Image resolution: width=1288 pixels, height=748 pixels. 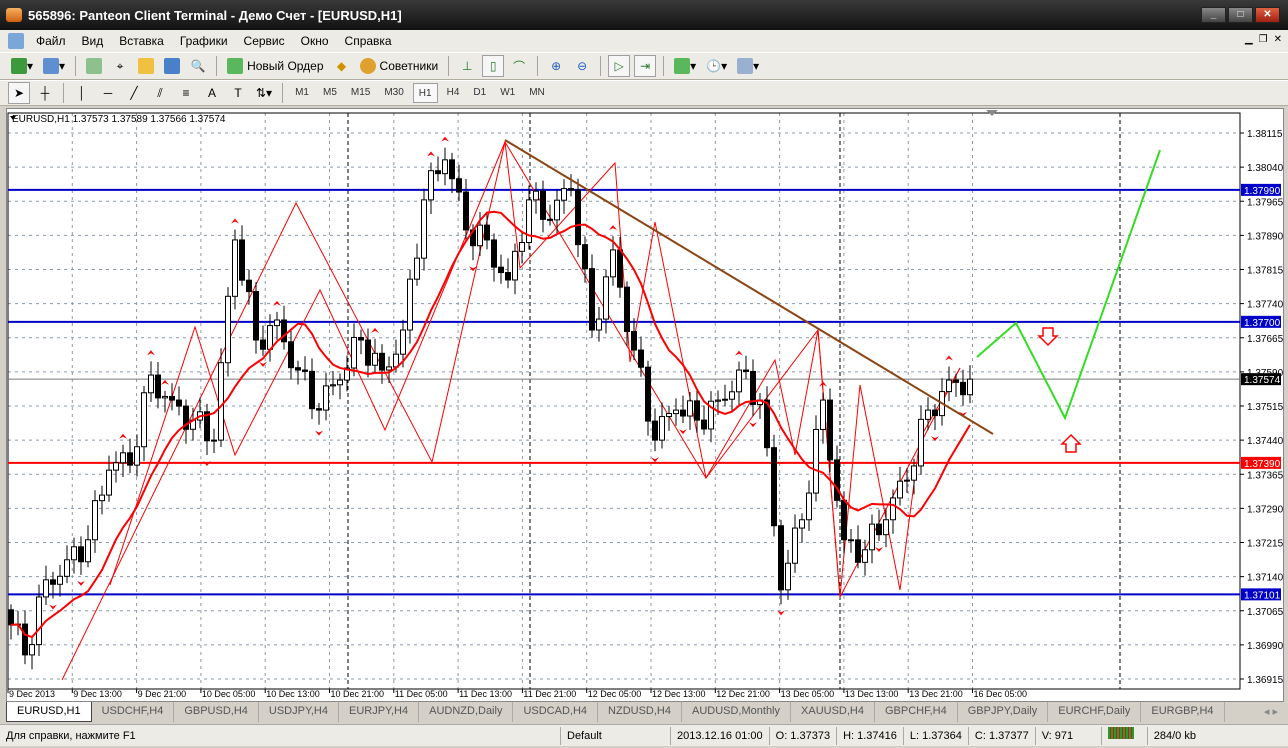 What do you see at coordinates (108, 93) in the screenshot?
I see `horizontal-line-icon: ─` at bounding box center [108, 93].